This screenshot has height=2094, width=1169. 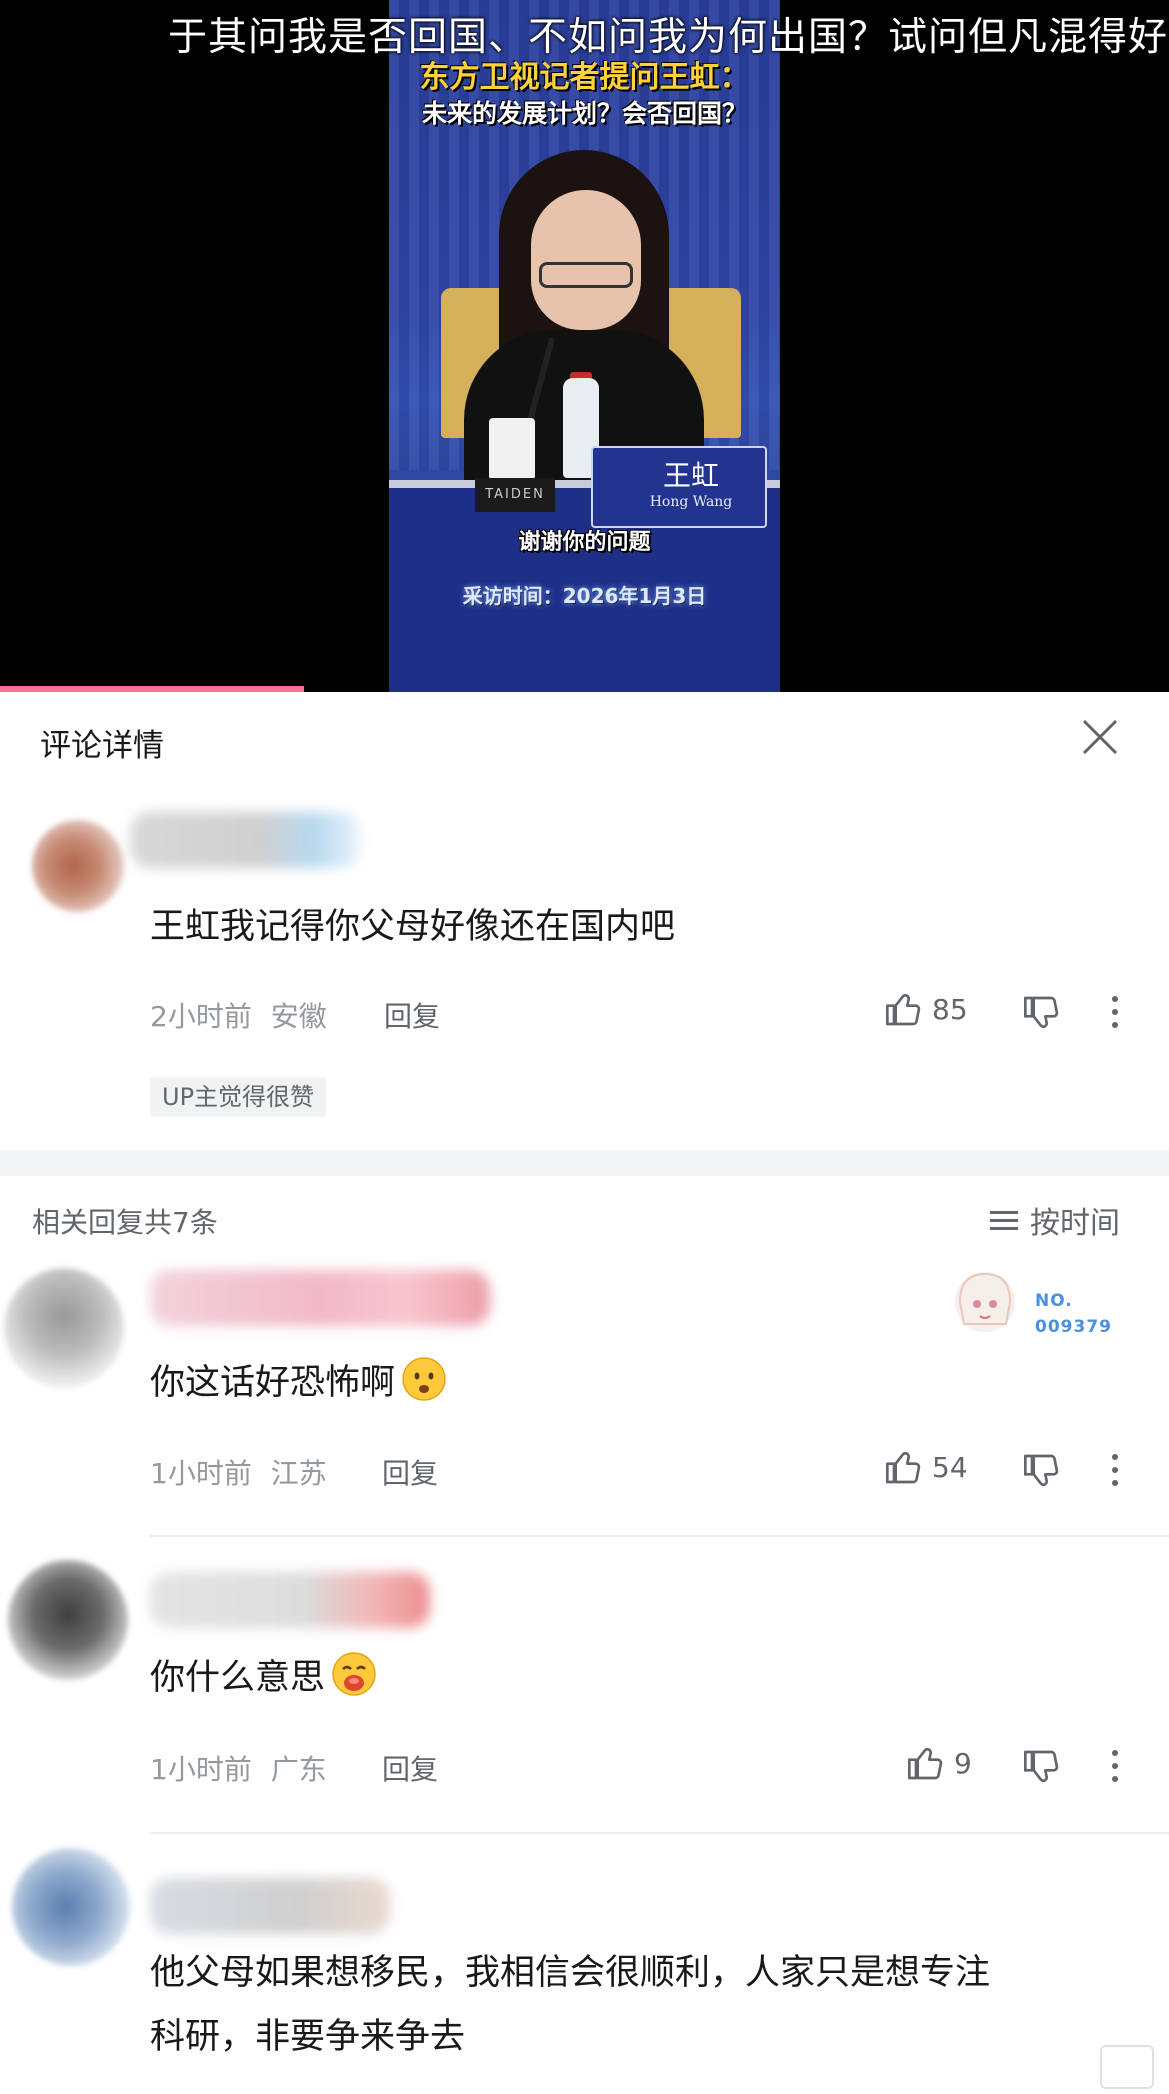 What do you see at coordinates (263, 1678) in the screenshot?
I see `reply-text: 你什么意思` at bounding box center [263, 1678].